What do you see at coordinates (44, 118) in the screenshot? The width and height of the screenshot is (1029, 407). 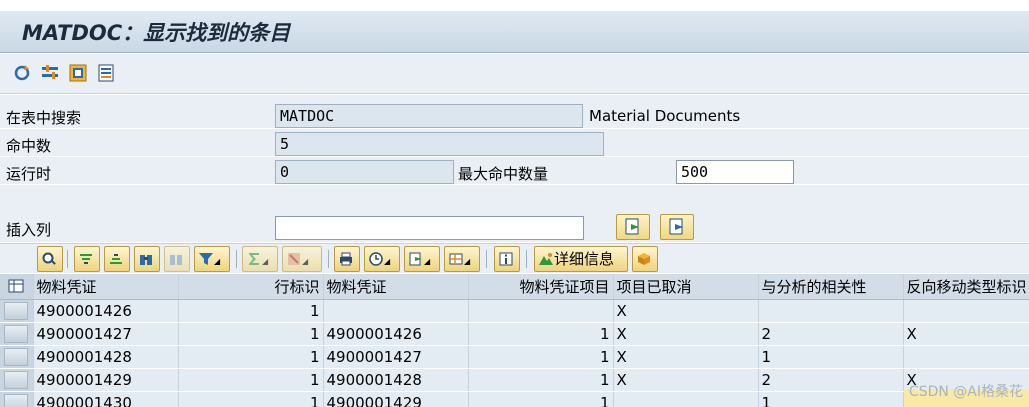 I see `search-table-label: 在表中搜索` at bounding box center [44, 118].